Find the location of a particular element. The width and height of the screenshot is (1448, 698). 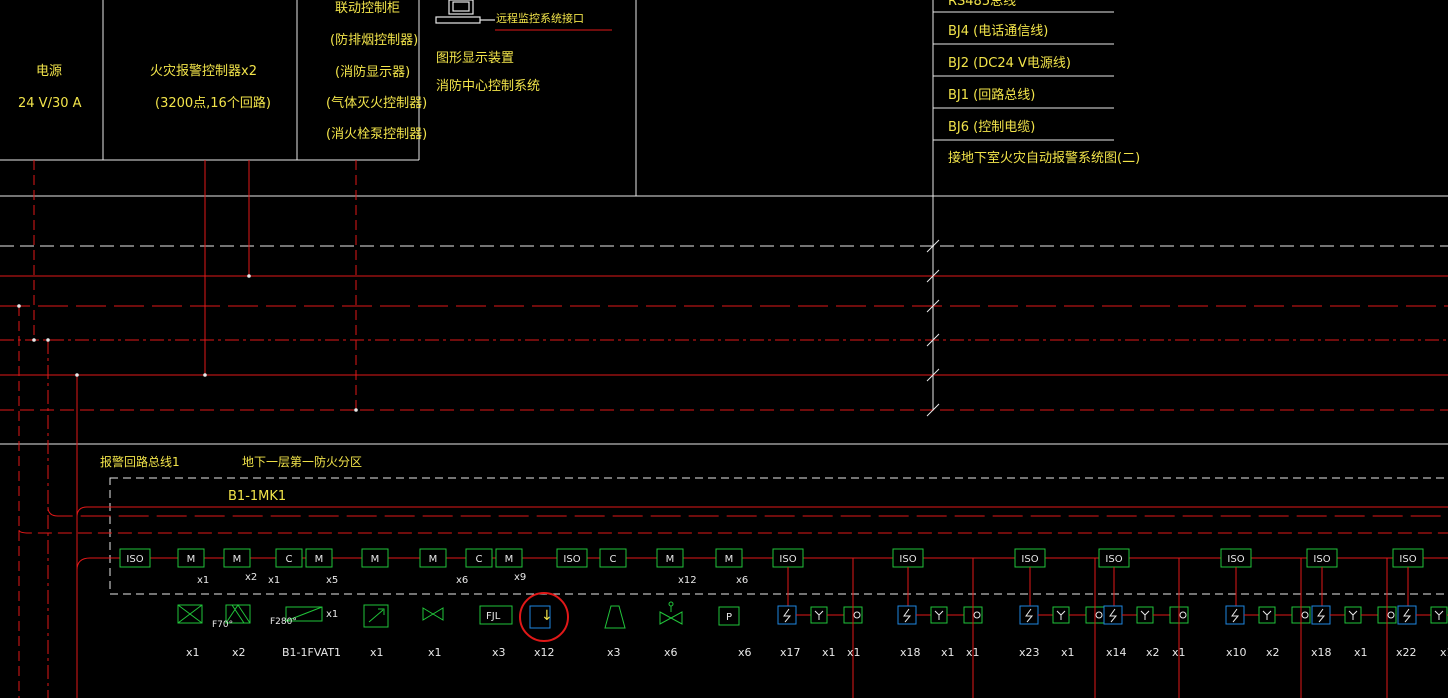

bottom-count-label: x17 is located at coordinates (790, 652).